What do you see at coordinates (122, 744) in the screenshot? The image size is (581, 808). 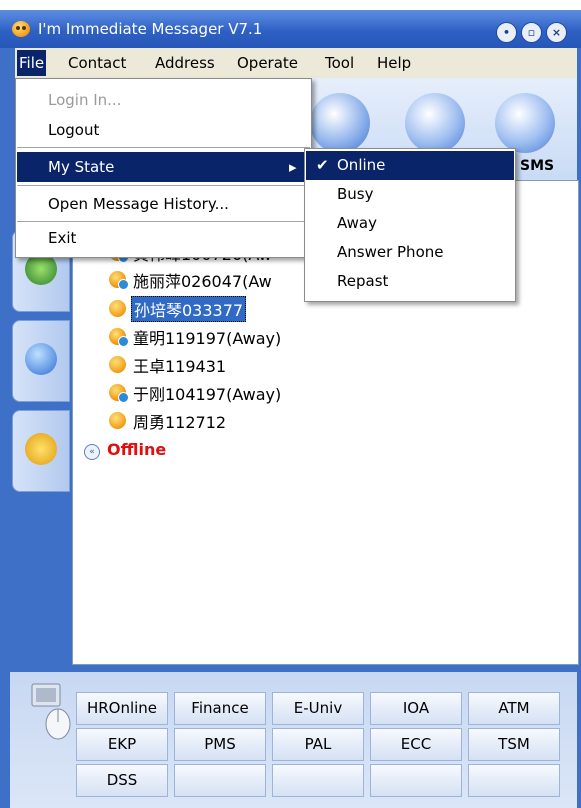 I see `shortcut-button: EKP` at bounding box center [122, 744].